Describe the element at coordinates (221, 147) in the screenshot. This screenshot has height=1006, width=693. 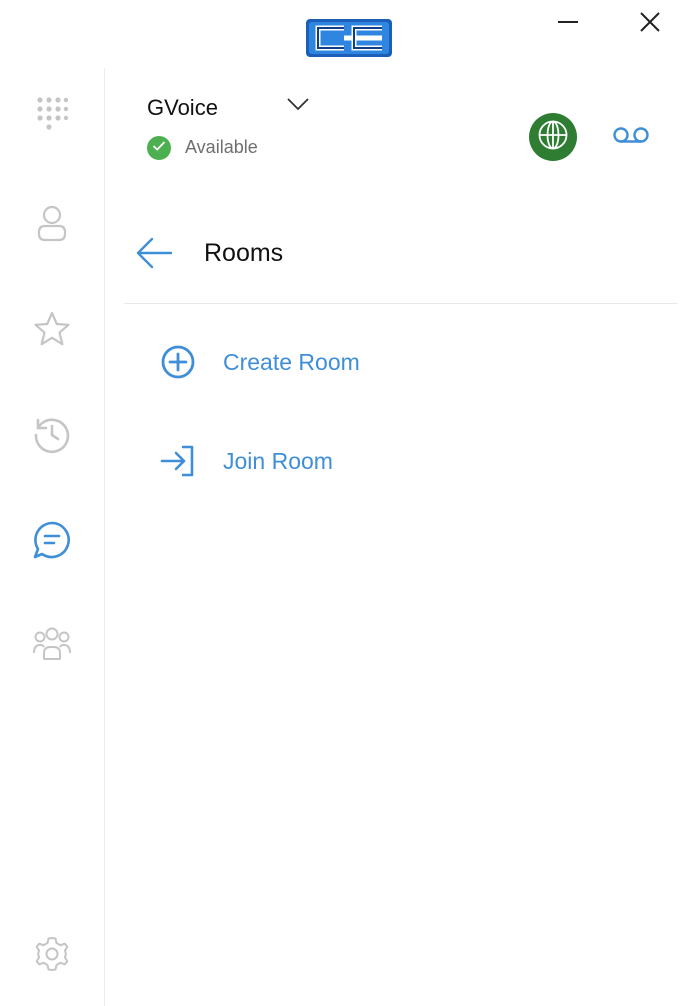
I see `status-label: Available` at that location.